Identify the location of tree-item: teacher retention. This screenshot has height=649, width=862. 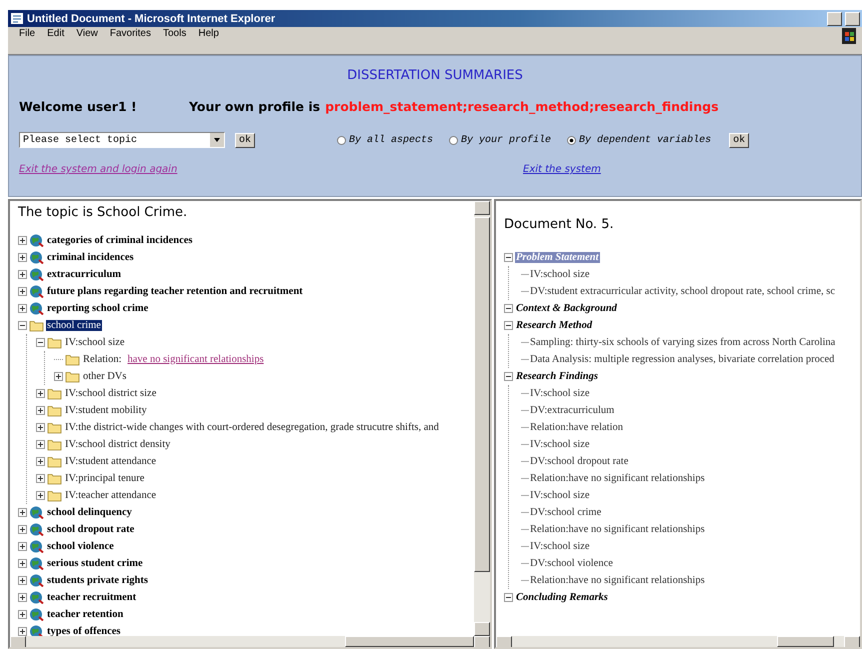
(85, 614).